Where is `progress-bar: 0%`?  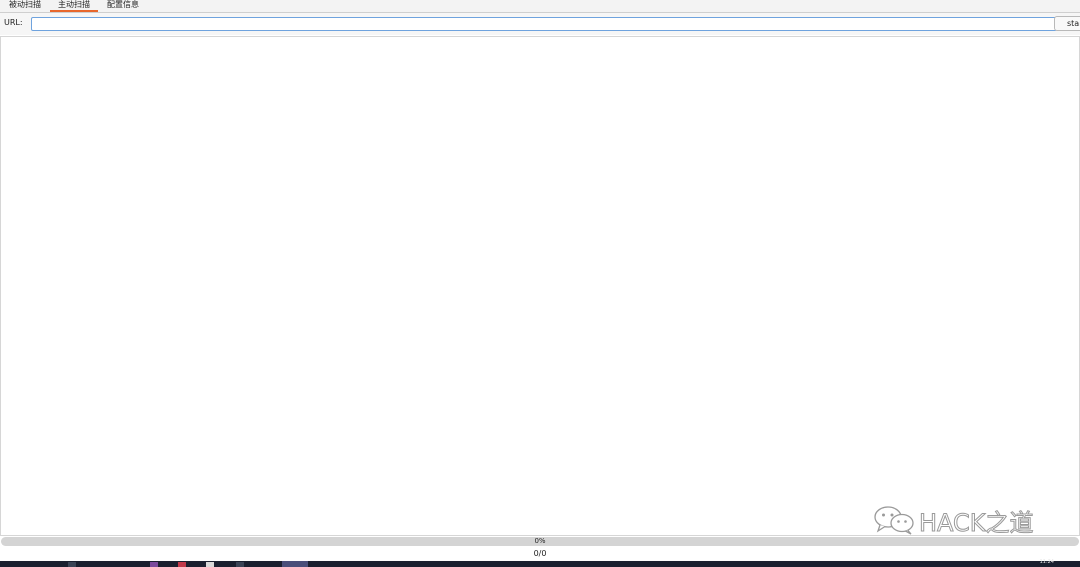
progress-bar: 0% is located at coordinates (540, 541).